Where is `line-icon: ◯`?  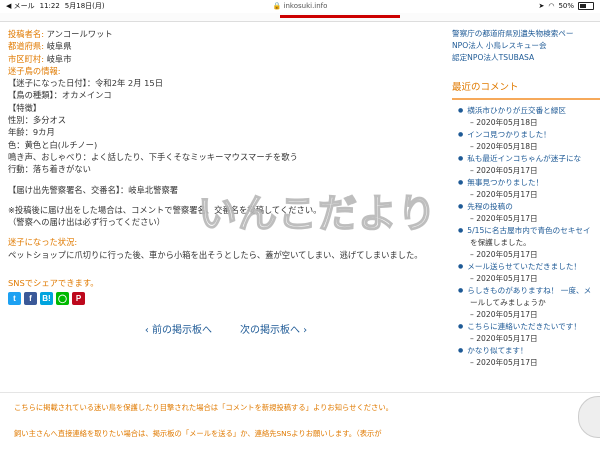
line-icon: ◯ is located at coordinates (62, 299).